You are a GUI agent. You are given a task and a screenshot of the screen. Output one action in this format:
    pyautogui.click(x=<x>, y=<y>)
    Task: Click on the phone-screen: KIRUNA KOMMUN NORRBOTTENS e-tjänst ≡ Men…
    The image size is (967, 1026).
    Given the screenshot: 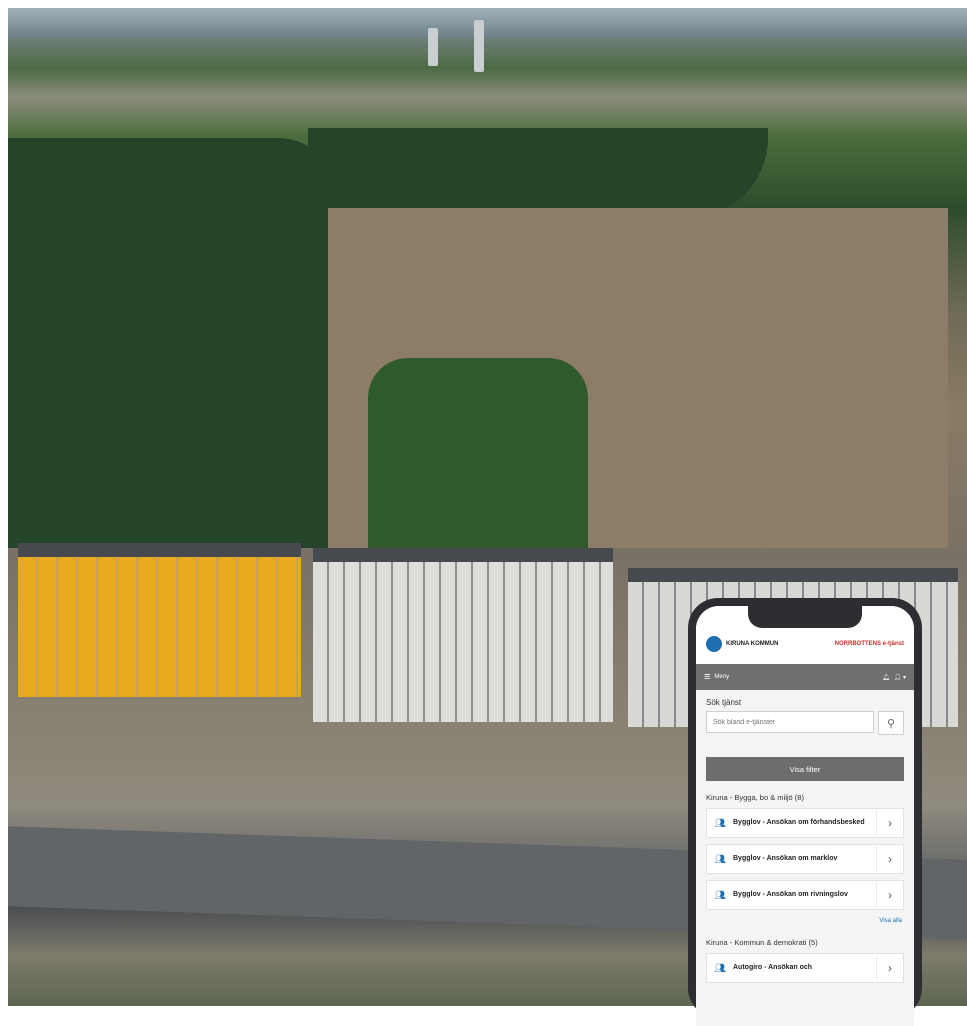 What is the action you would take?
    pyautogui.click(x=805, y=816)
    